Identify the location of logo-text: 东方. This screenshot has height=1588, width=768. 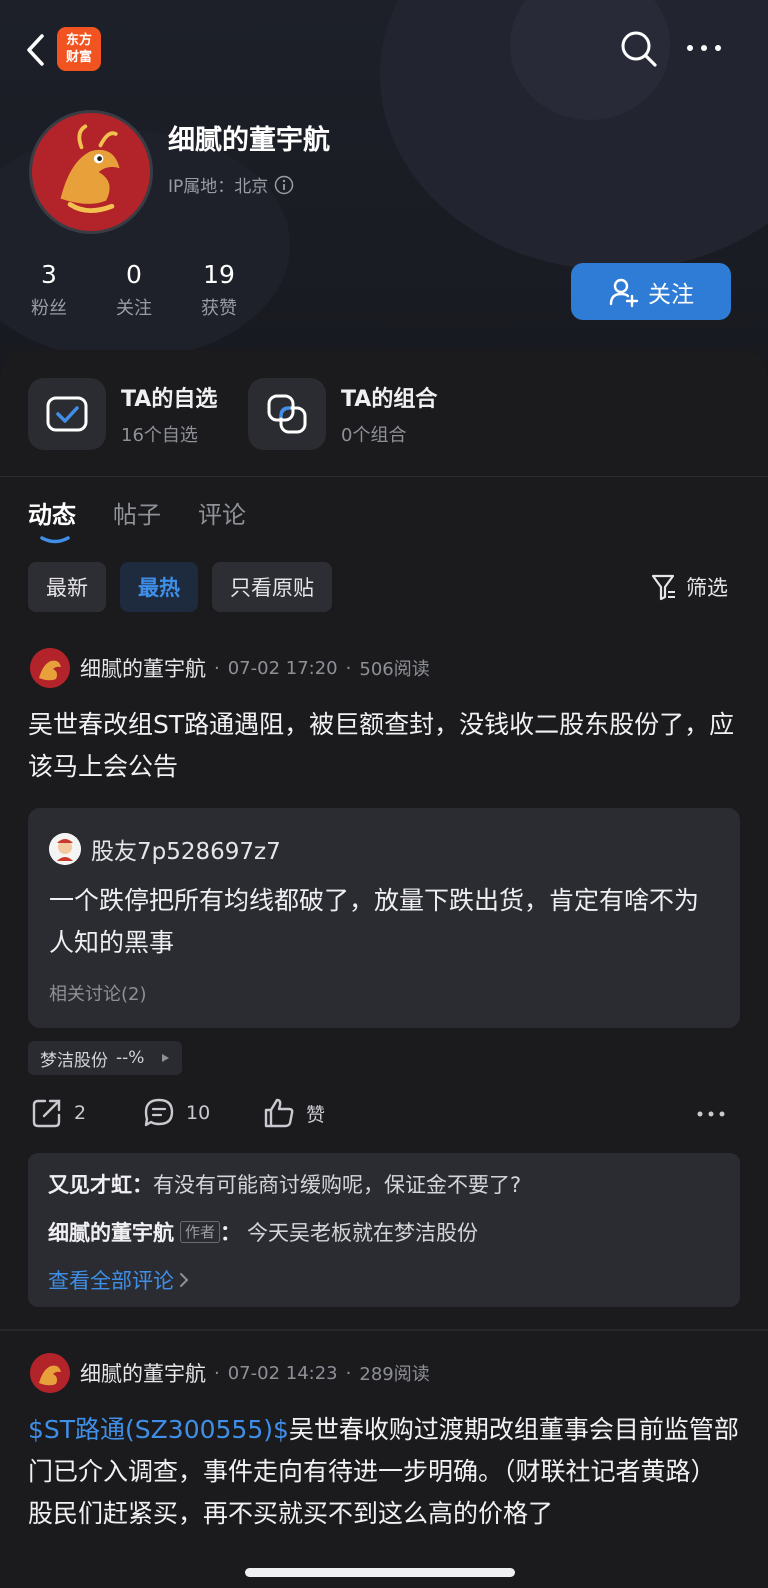
(78, 40).